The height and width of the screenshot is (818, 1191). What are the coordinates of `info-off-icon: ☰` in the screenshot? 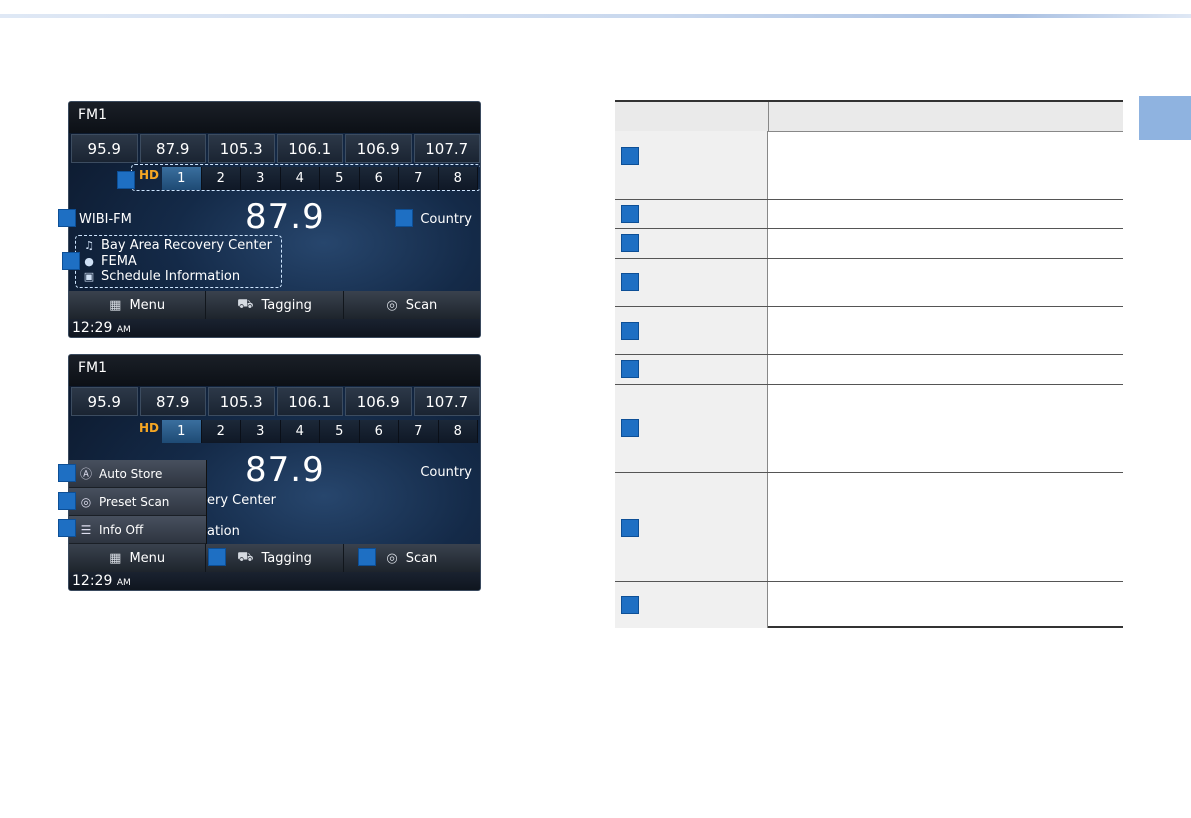 It's located at (86, 529).